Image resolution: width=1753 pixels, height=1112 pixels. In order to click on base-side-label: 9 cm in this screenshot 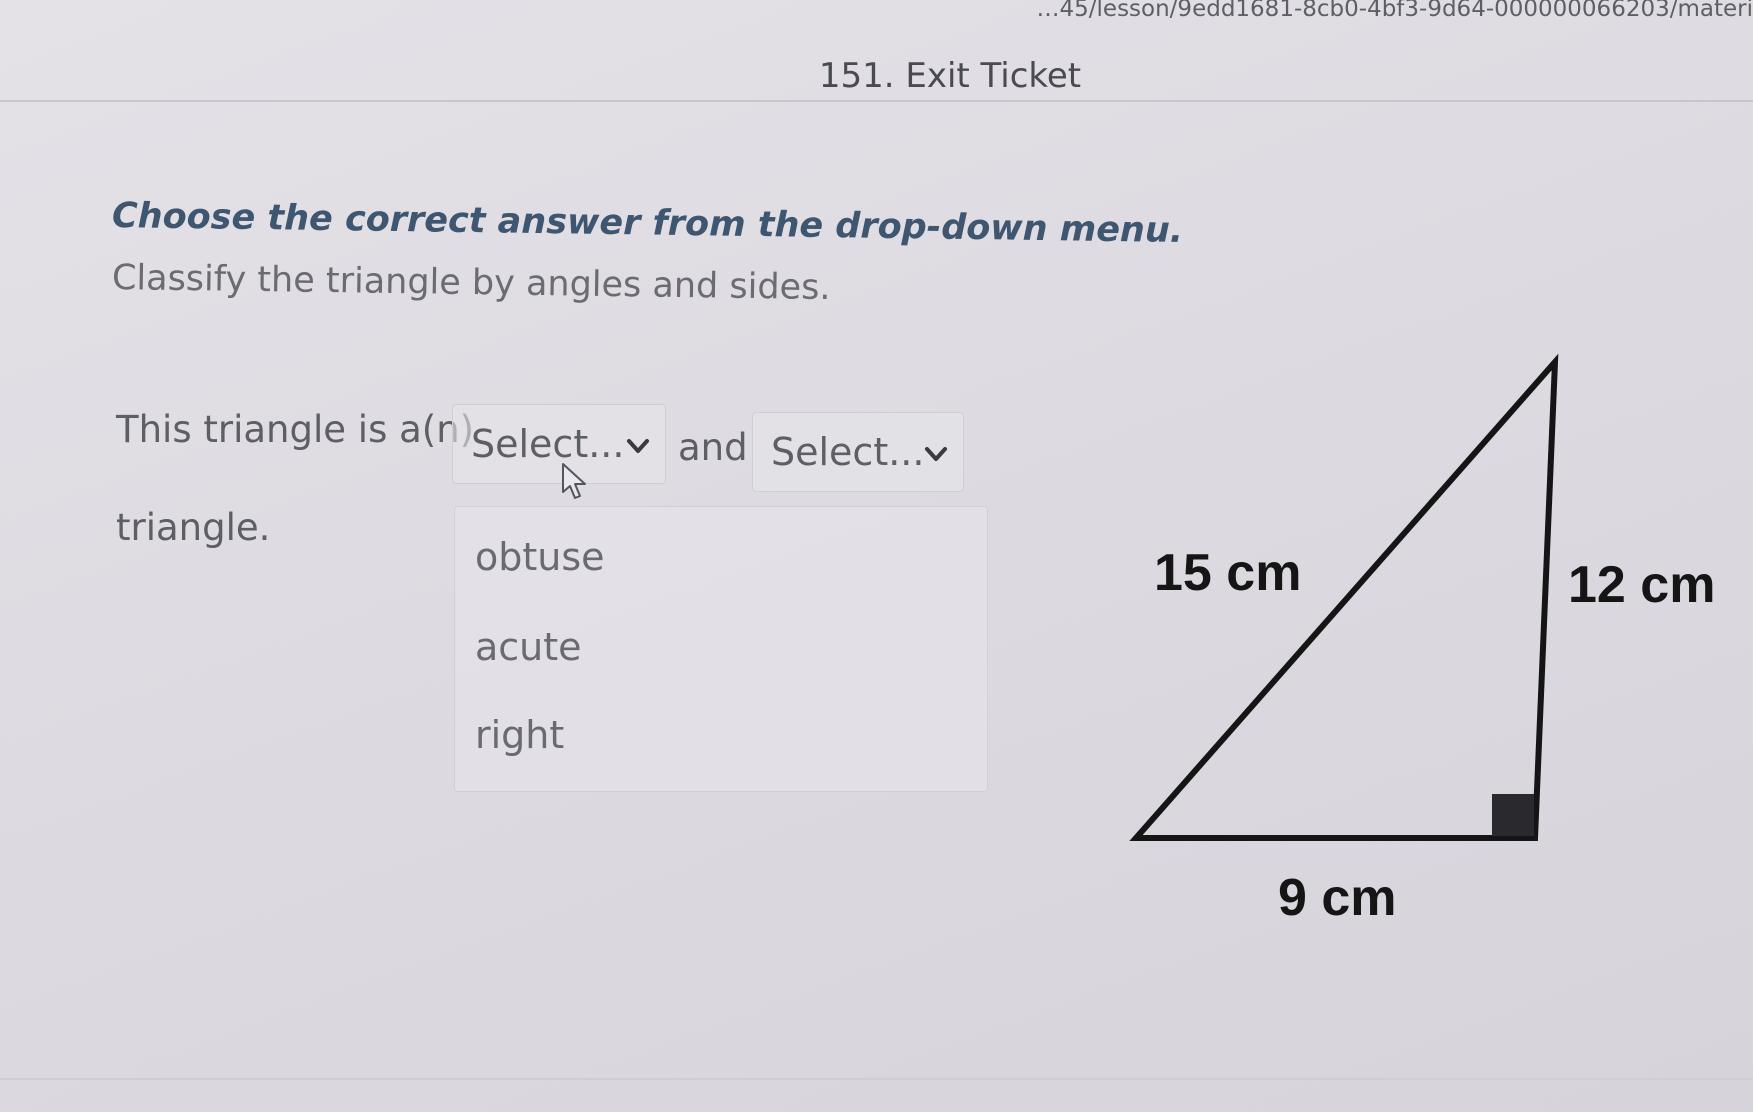, I will do `click(1337, 898)`.